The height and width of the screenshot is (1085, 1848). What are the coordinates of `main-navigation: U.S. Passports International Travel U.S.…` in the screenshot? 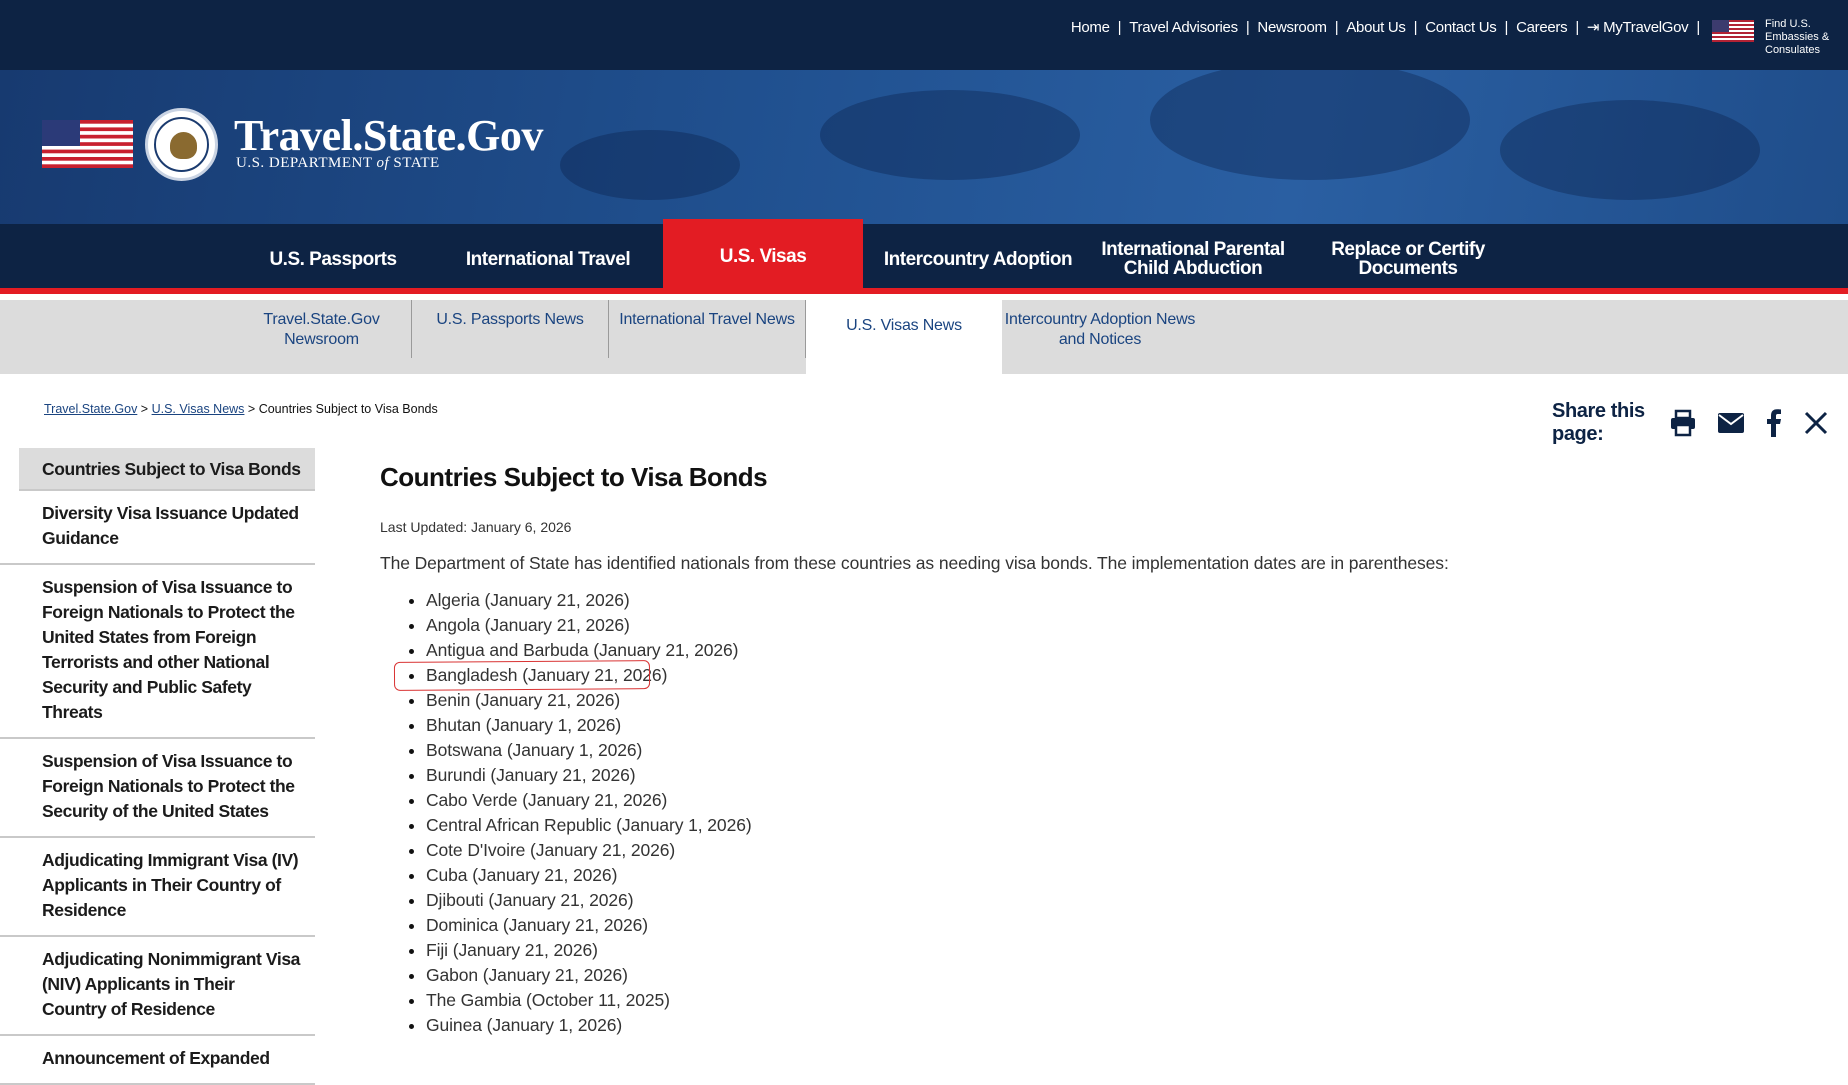 It's located at (924, 256).